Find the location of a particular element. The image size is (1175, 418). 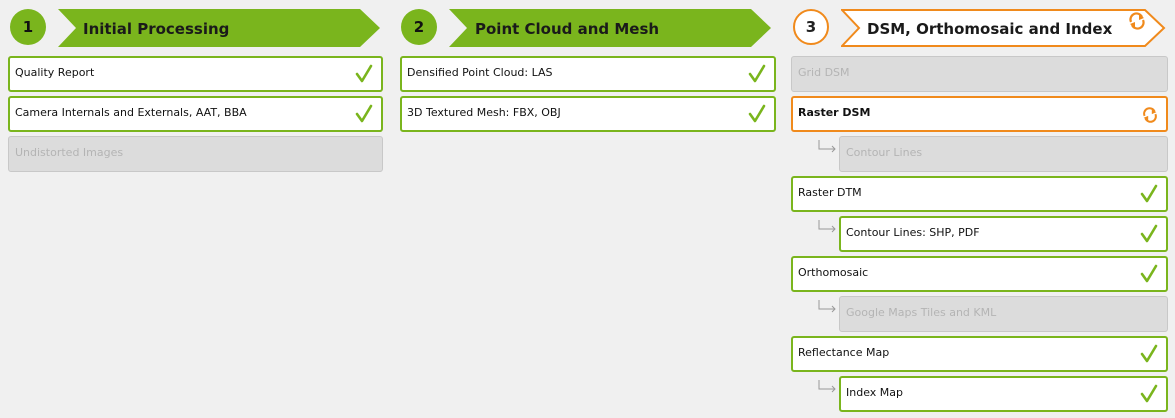

item-label: Raster DTM is located at coordinates (830, 192).